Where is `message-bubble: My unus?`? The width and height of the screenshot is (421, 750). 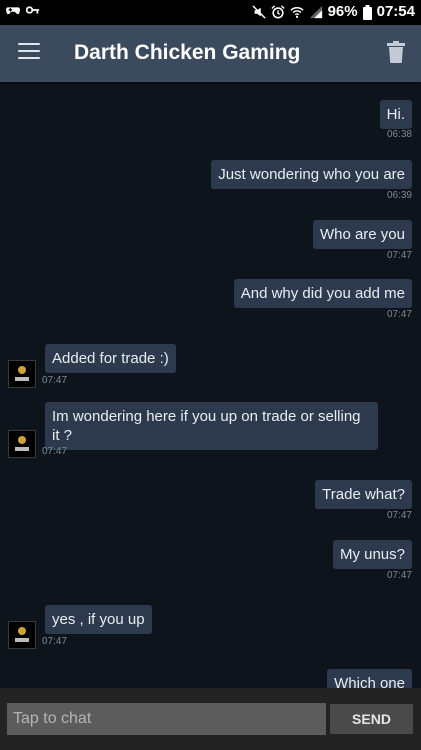
message-bubble: My unus? is located at coordinates (372, 554).